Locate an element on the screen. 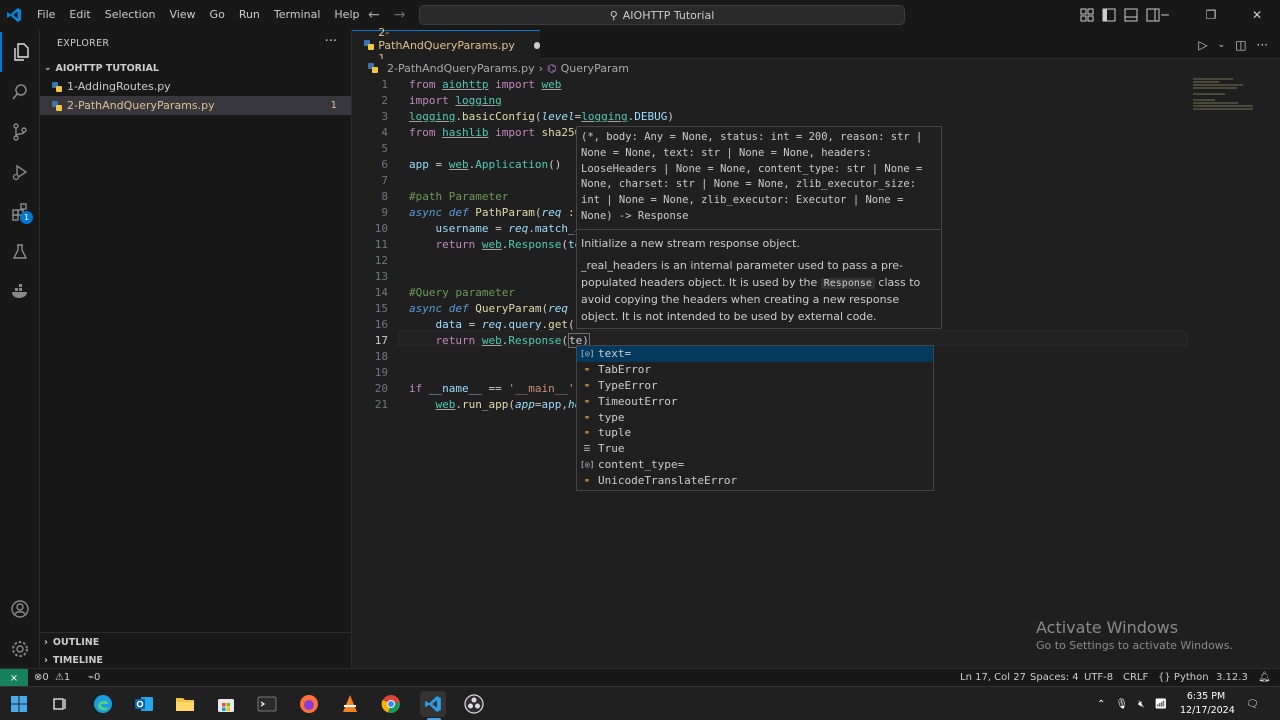  suggestion-item: ⚭ tuple is located at coordinates (755, 433).